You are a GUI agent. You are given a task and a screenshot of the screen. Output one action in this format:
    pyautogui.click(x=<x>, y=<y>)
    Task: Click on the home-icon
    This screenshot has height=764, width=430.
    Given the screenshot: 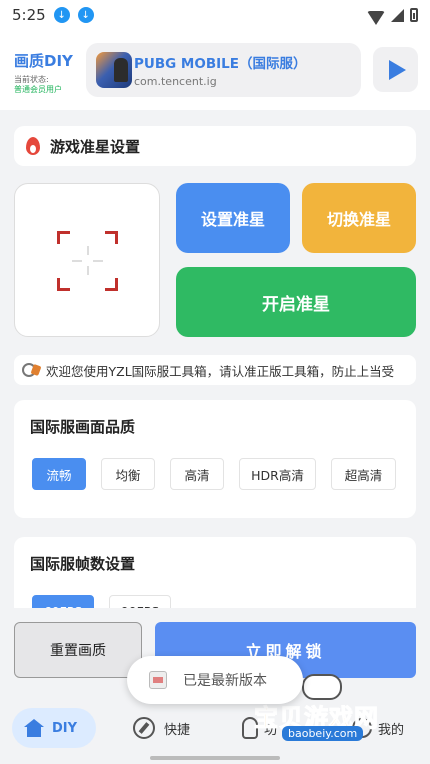 What is the action you would take?
    pyautogui.click(x=34, y=728)
    